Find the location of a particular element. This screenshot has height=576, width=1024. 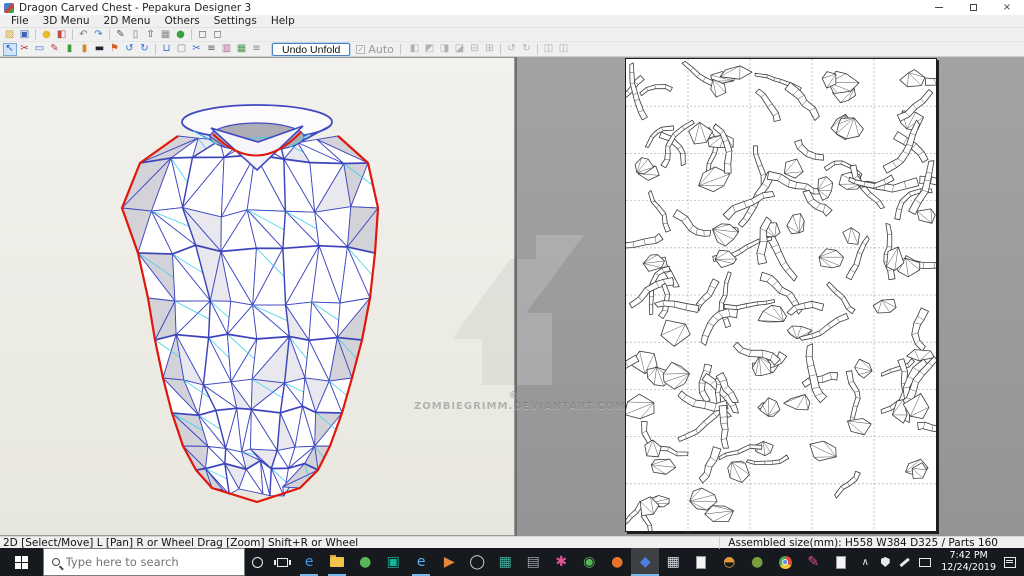

defender-tray-icon is located at coordinates (885, 562).